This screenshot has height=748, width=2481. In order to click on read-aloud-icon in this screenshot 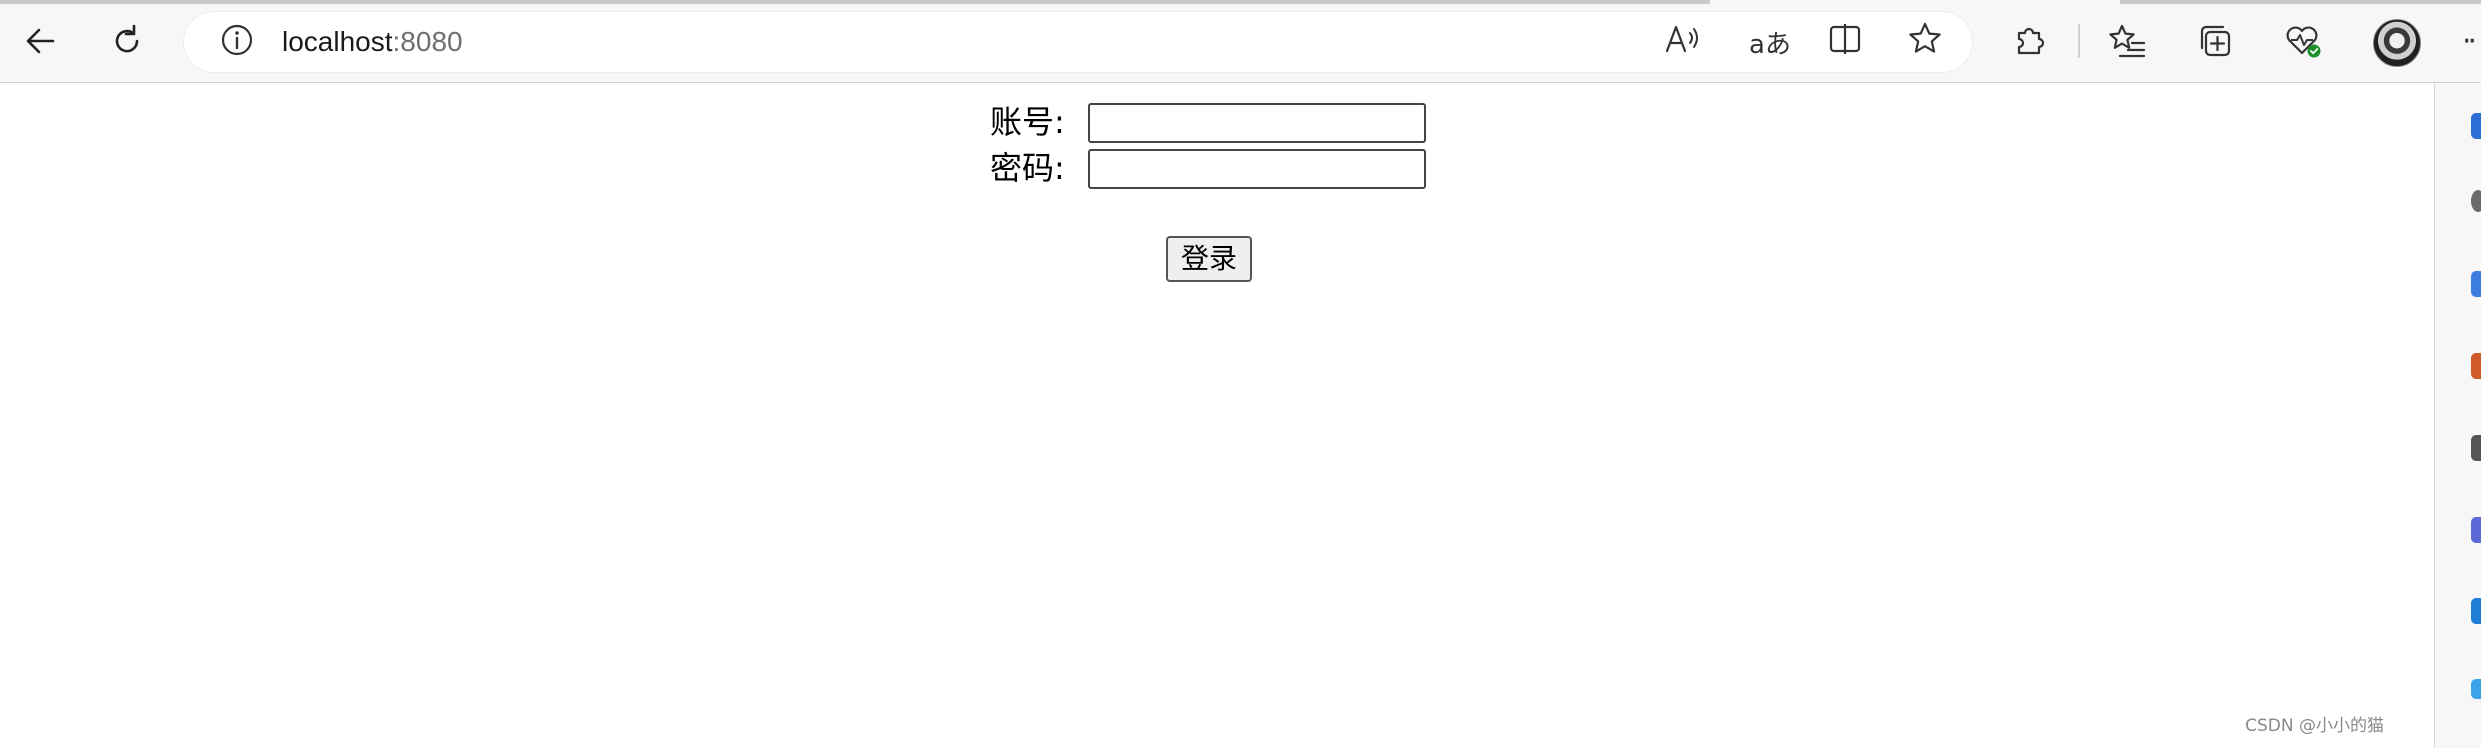, I will do `click(1683, 42)`.